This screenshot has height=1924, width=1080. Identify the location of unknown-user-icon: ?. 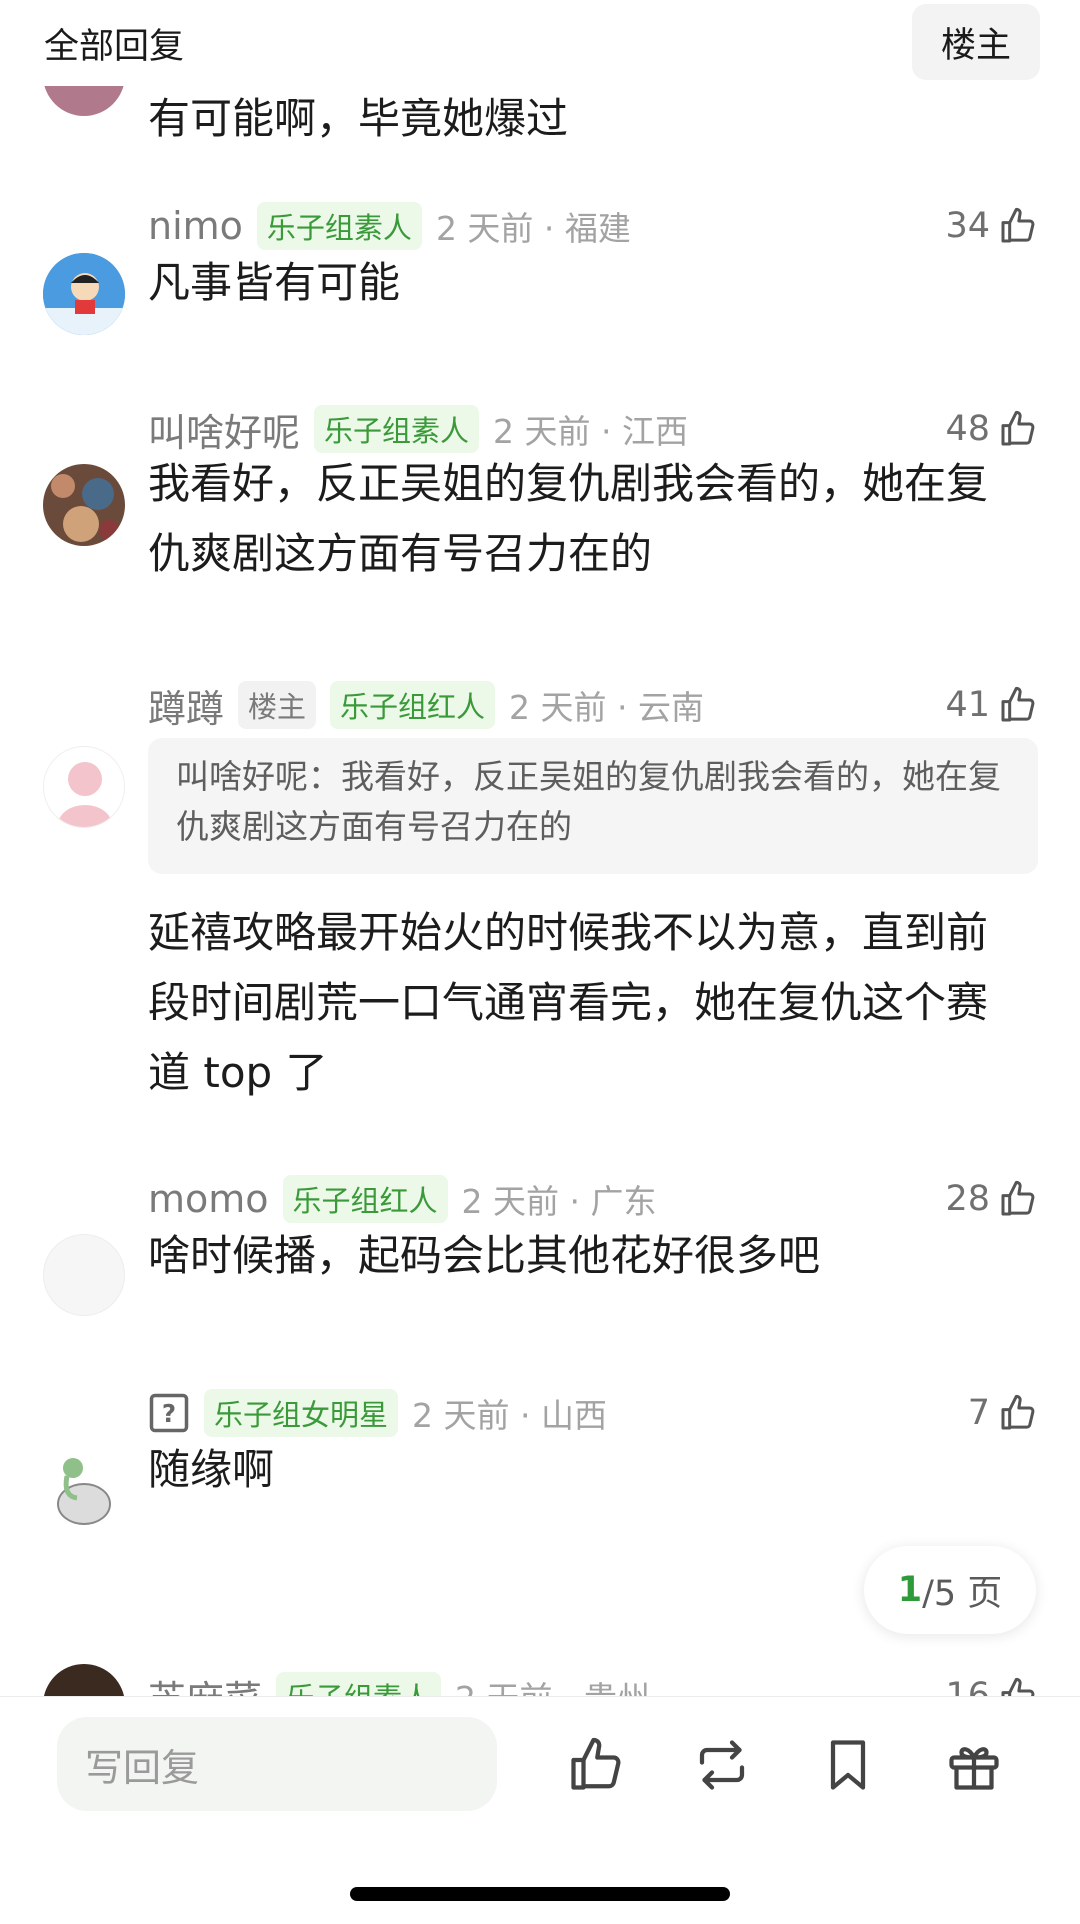
(169, 1413).